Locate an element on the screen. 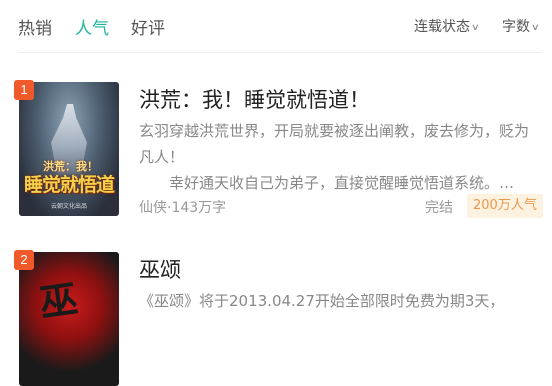 This screenshot has width=552, height=386. wordcount-filter: 字数∨ is located at coordinates (521, 26).